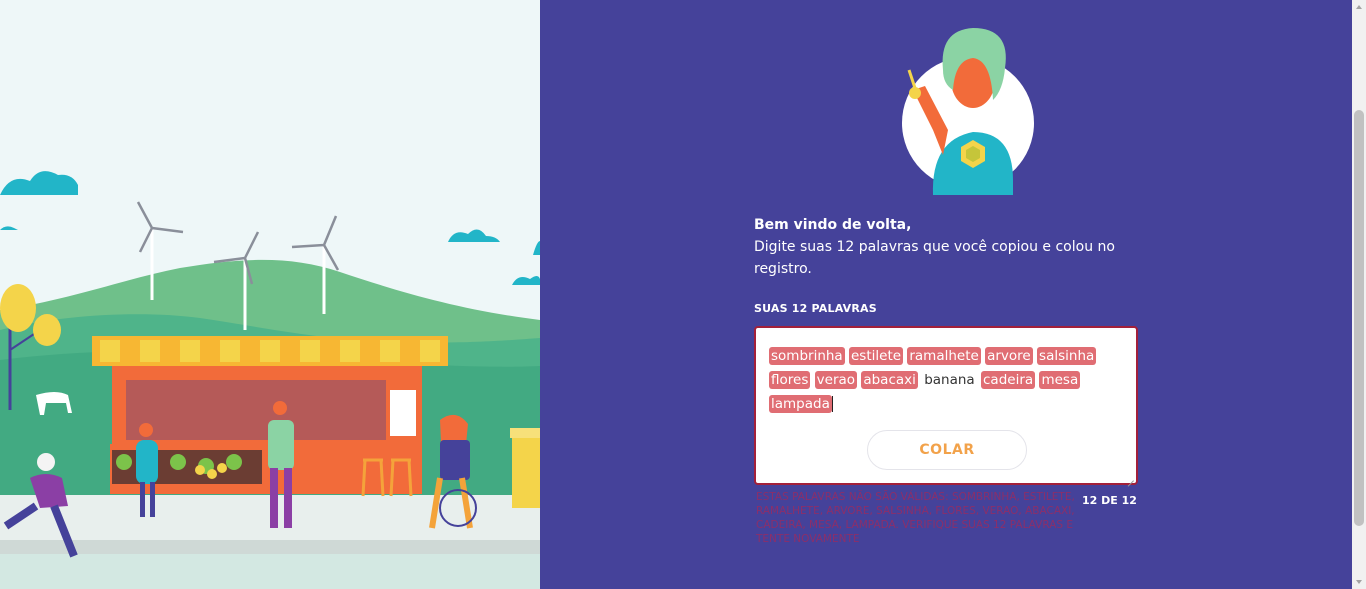  Describe the element at coordinates (1109, 500) in the screenshot. I see `word-counter: 12 DE 12` at that location.